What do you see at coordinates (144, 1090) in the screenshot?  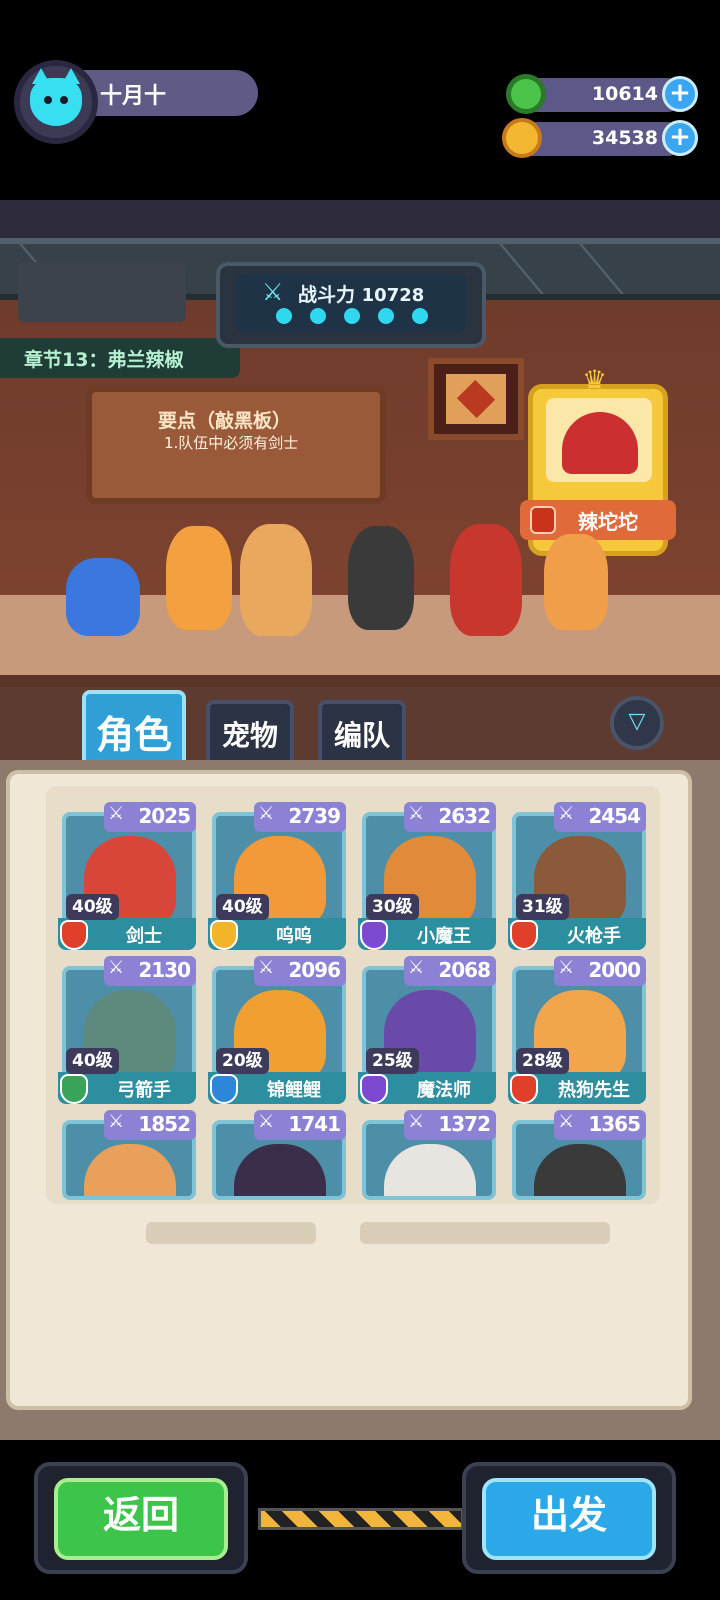 I see `character-name: 弓箭手` at bounding box center [144, 1090].